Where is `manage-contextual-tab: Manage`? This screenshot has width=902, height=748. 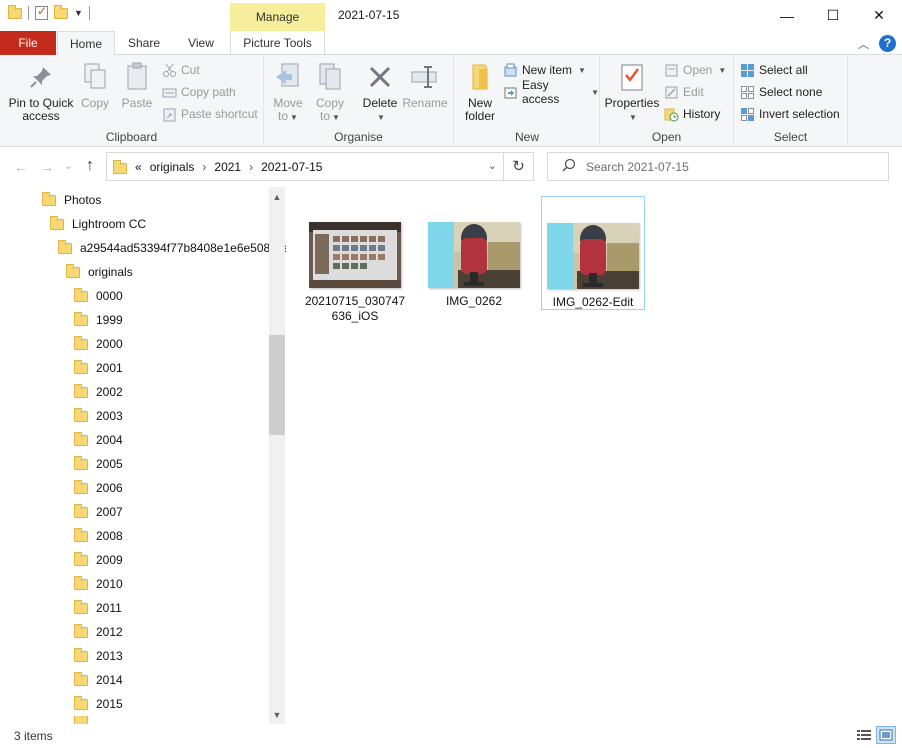
manage-contextual-tab: Manage is located at coordinates (277, 17).